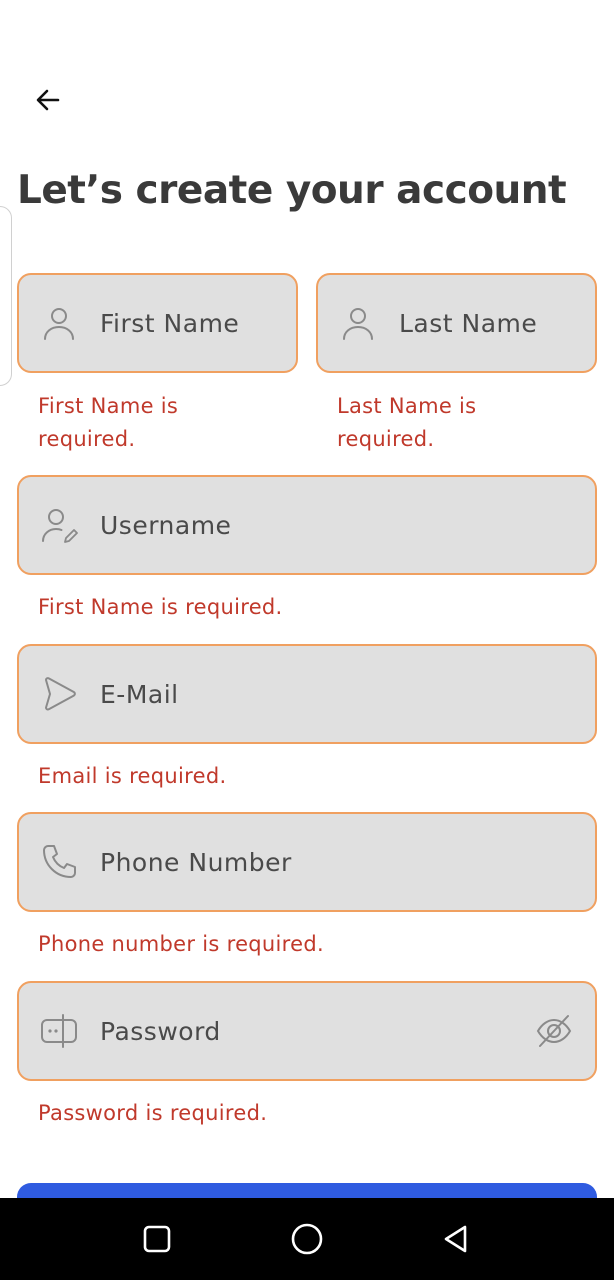 This screenshot has height=1280, width=614. I want to click on username-field: Username, so click(307, 525).